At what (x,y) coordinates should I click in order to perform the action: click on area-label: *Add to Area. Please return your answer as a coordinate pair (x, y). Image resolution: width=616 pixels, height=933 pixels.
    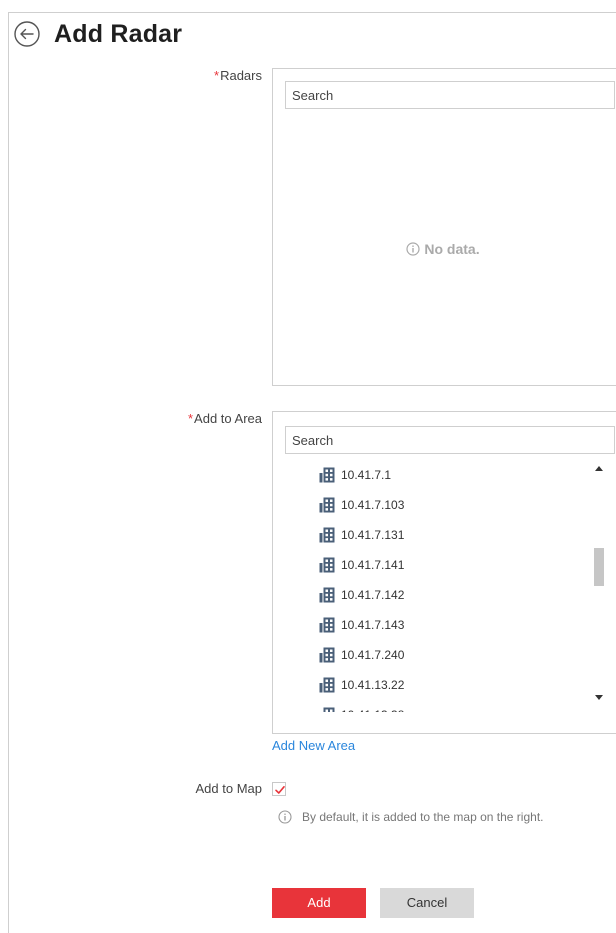
    Looking at the image, I should click on (162, 418).